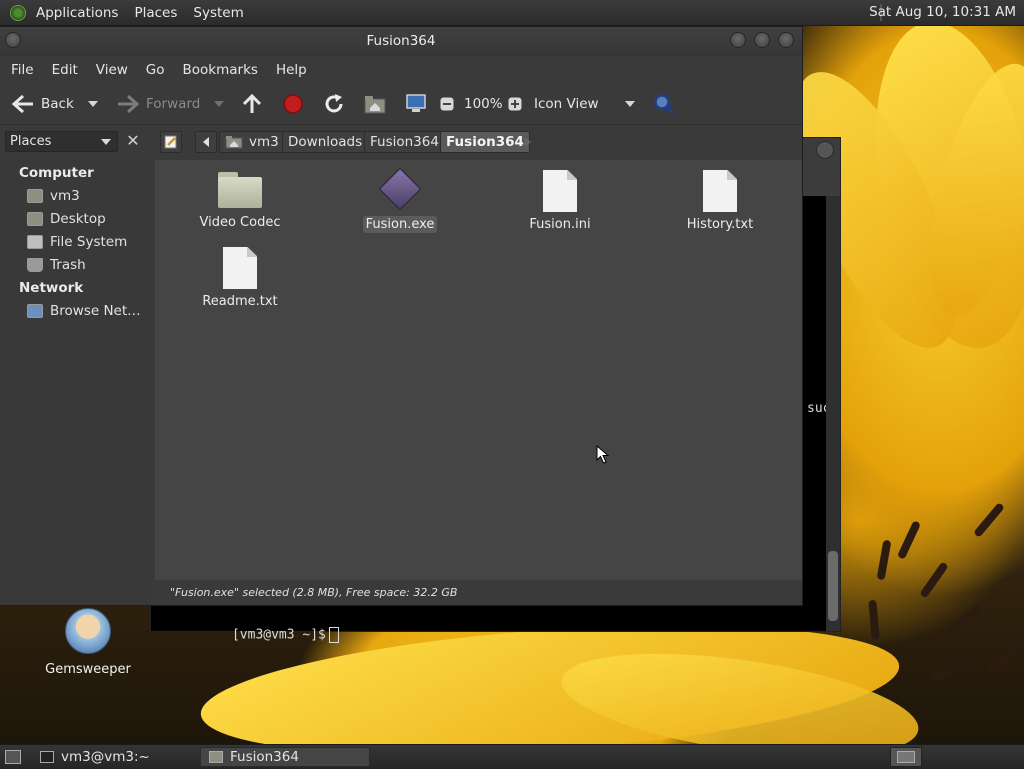 The height and width of the screenshot is (769, 1024). Describe the element at coordinates (240, 278) in the screenshot. I see `file-item-readme-txt: Readme.txt` at that location.